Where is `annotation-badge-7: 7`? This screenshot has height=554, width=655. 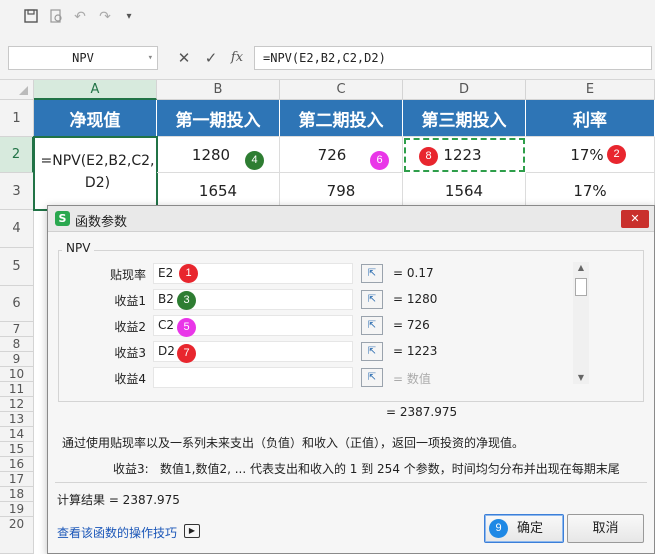
annotation-badge-7: 7 is located at coordinates (186, 353).